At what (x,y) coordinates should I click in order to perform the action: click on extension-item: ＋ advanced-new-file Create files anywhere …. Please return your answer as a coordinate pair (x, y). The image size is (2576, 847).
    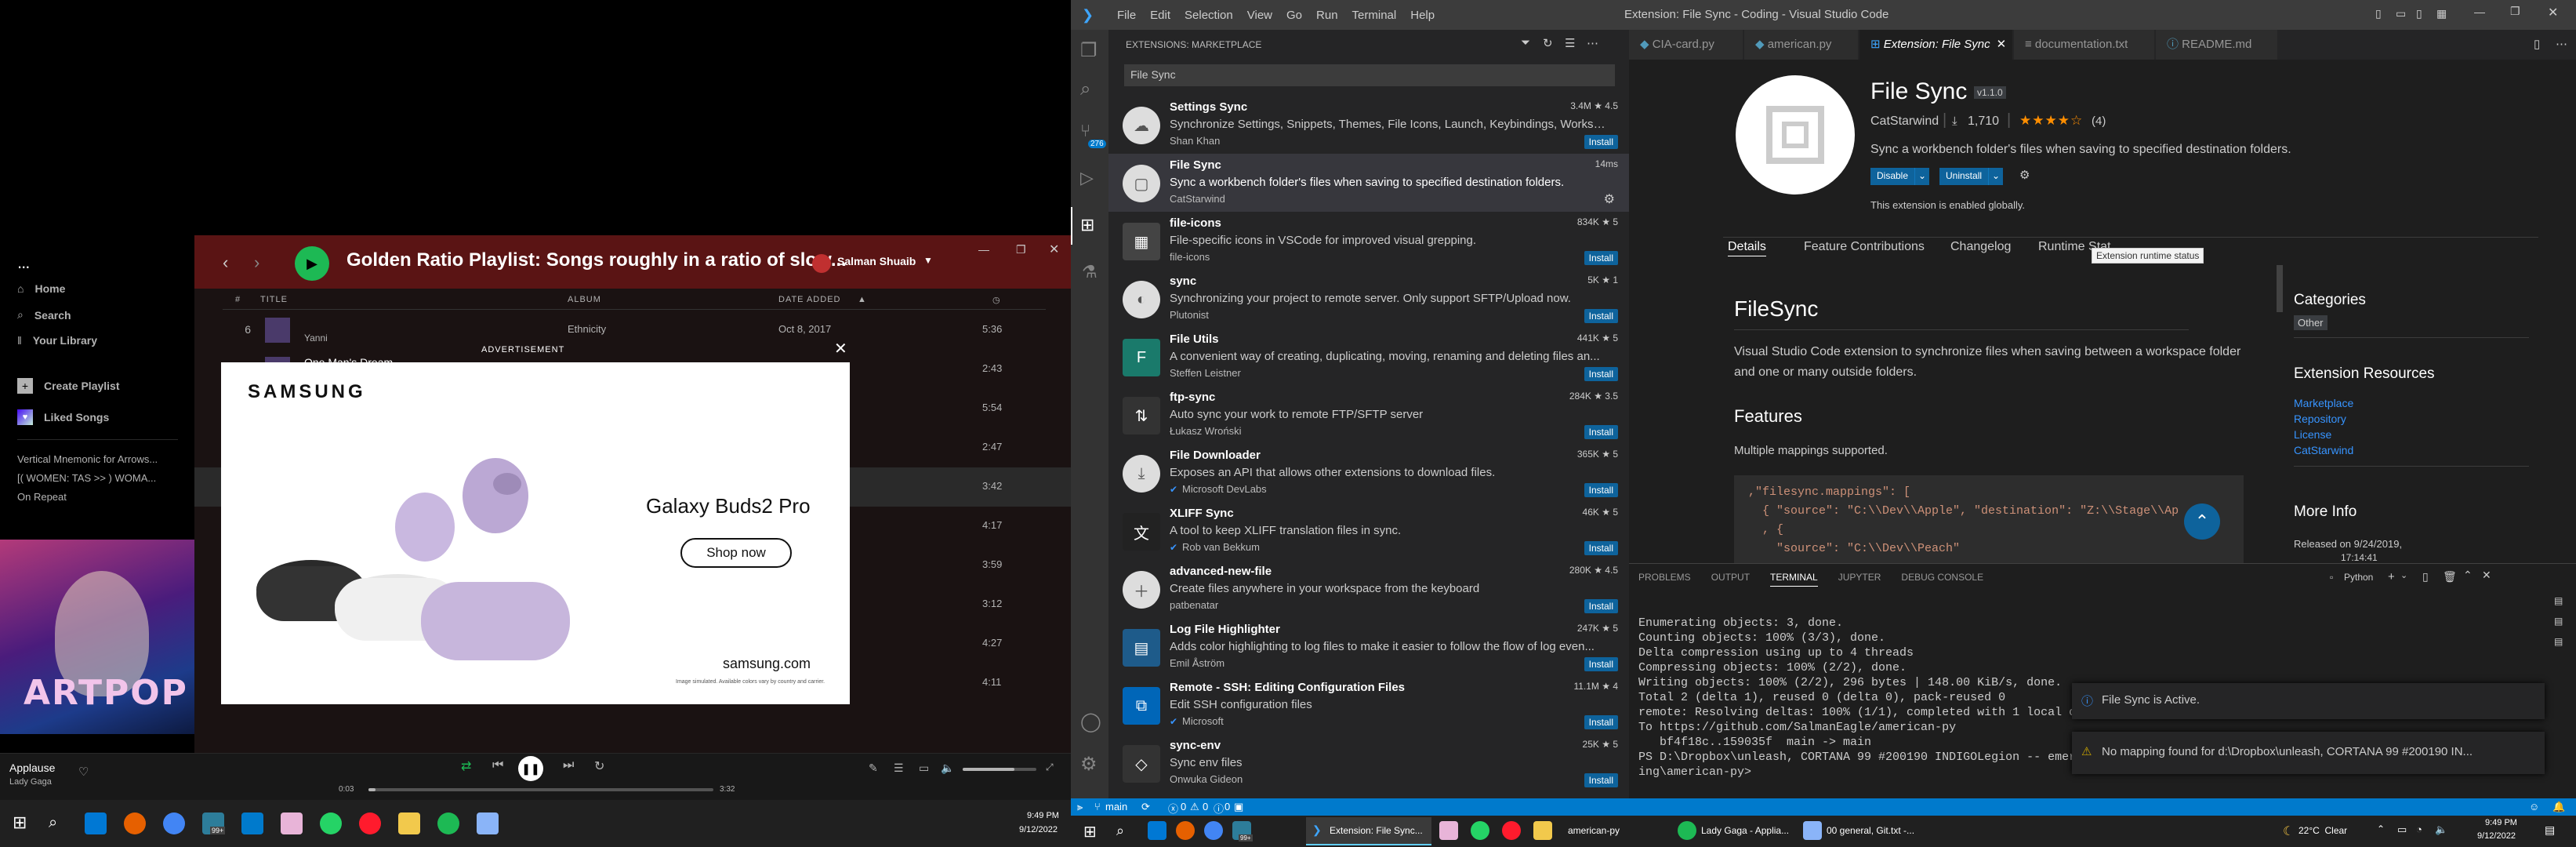
    Looking at the image, I should click on (1368, 589).